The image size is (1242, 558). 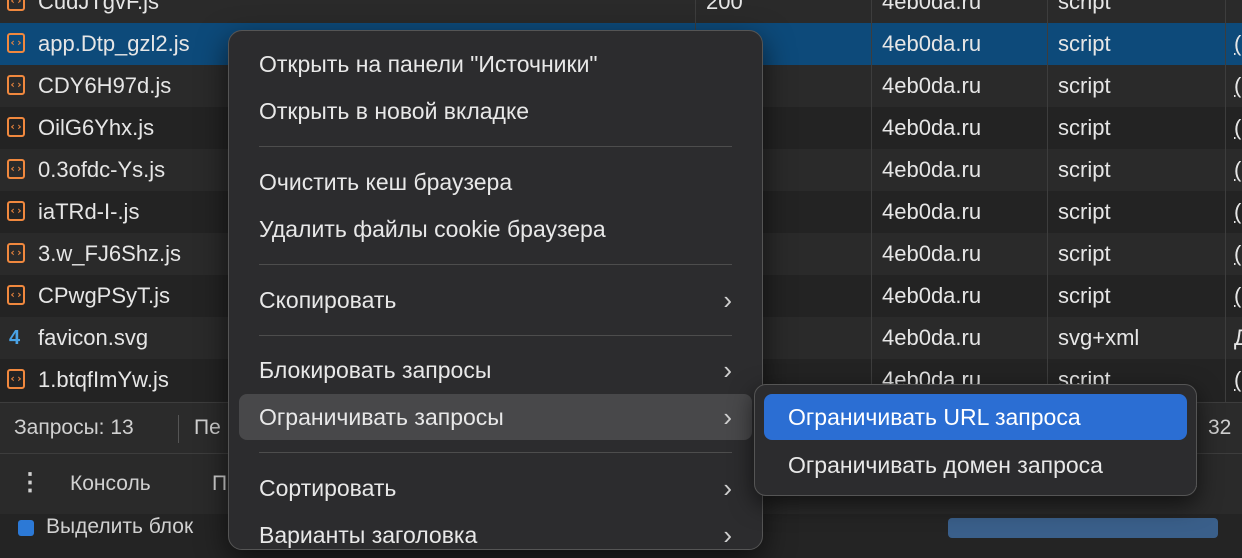 What do you see at coordinates (495, 370) in the screenshot?
I see `menu-item-block-requests: Блокировать запросы ›` at bounding box center [495, 370].